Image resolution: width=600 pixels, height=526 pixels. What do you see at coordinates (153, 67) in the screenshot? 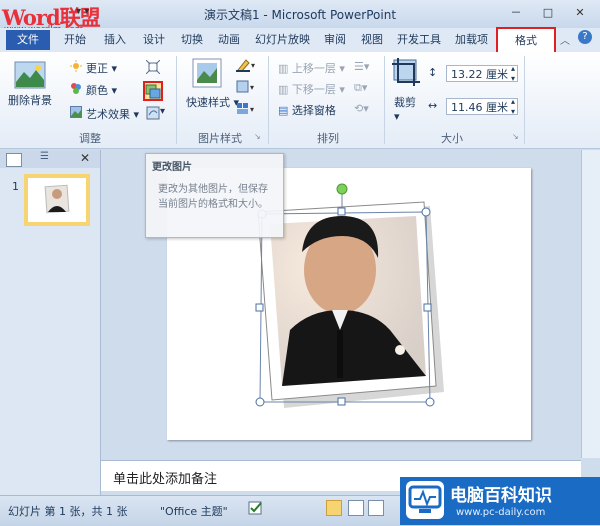
I see `compress-pictures-icon` at bounding box center [153, 67].